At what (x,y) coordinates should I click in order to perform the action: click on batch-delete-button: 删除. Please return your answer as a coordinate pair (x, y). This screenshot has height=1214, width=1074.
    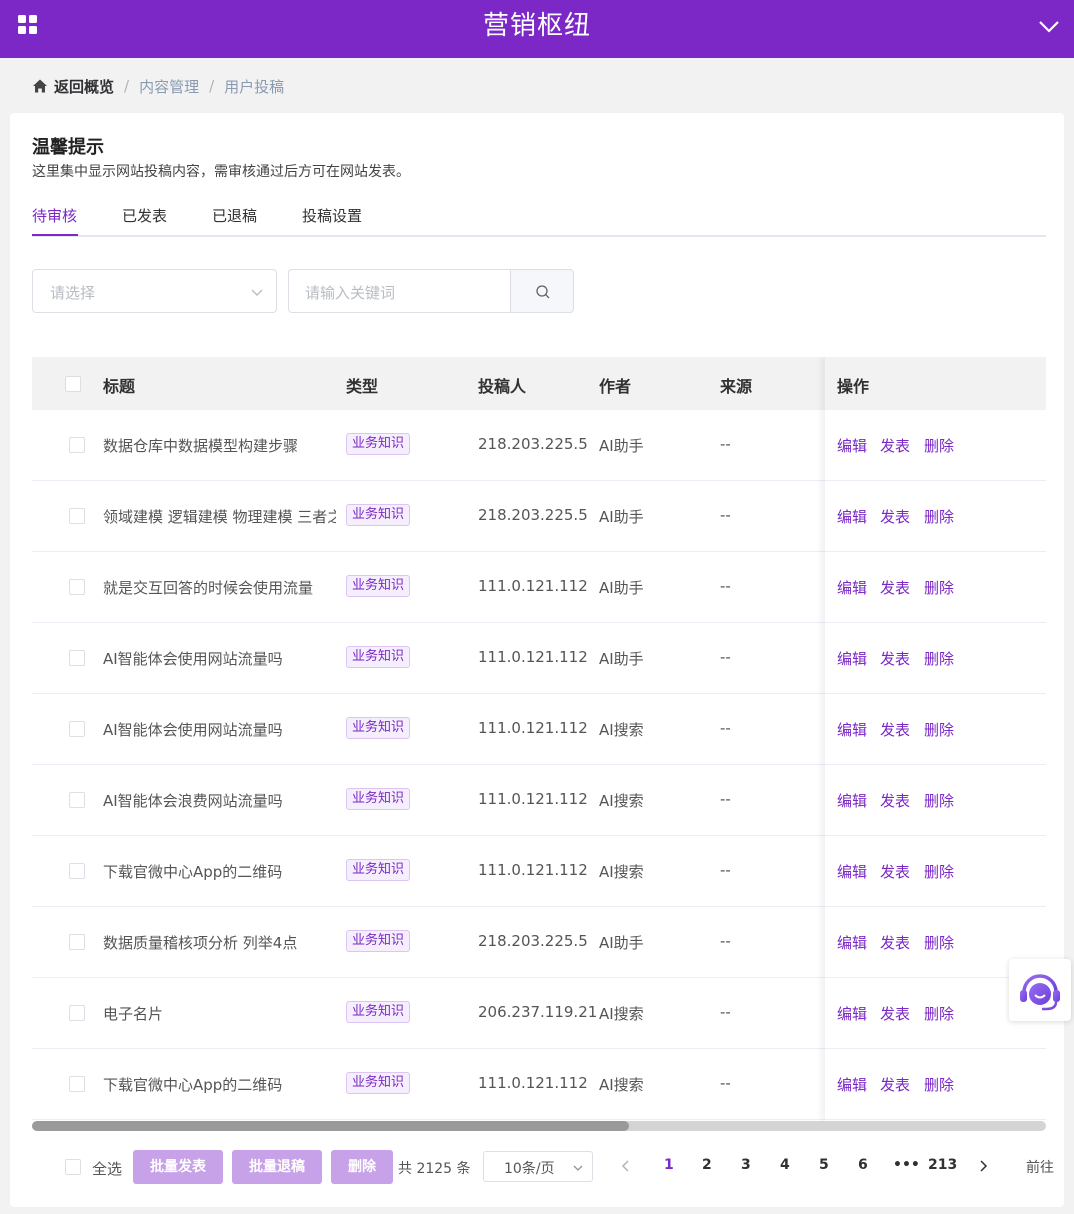
    Looking at the image, I should click on (362, 1167).